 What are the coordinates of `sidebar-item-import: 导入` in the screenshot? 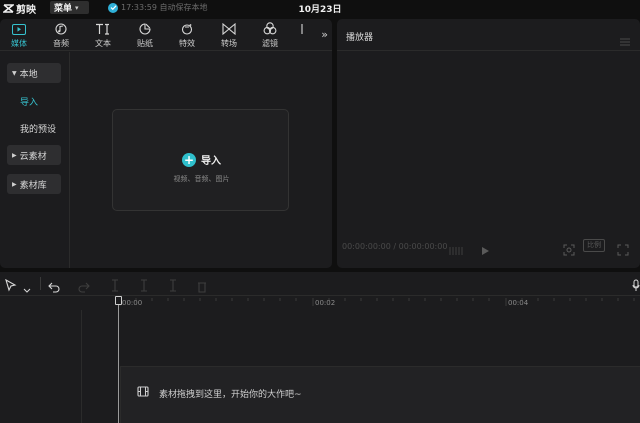 It's located at (29, 101).